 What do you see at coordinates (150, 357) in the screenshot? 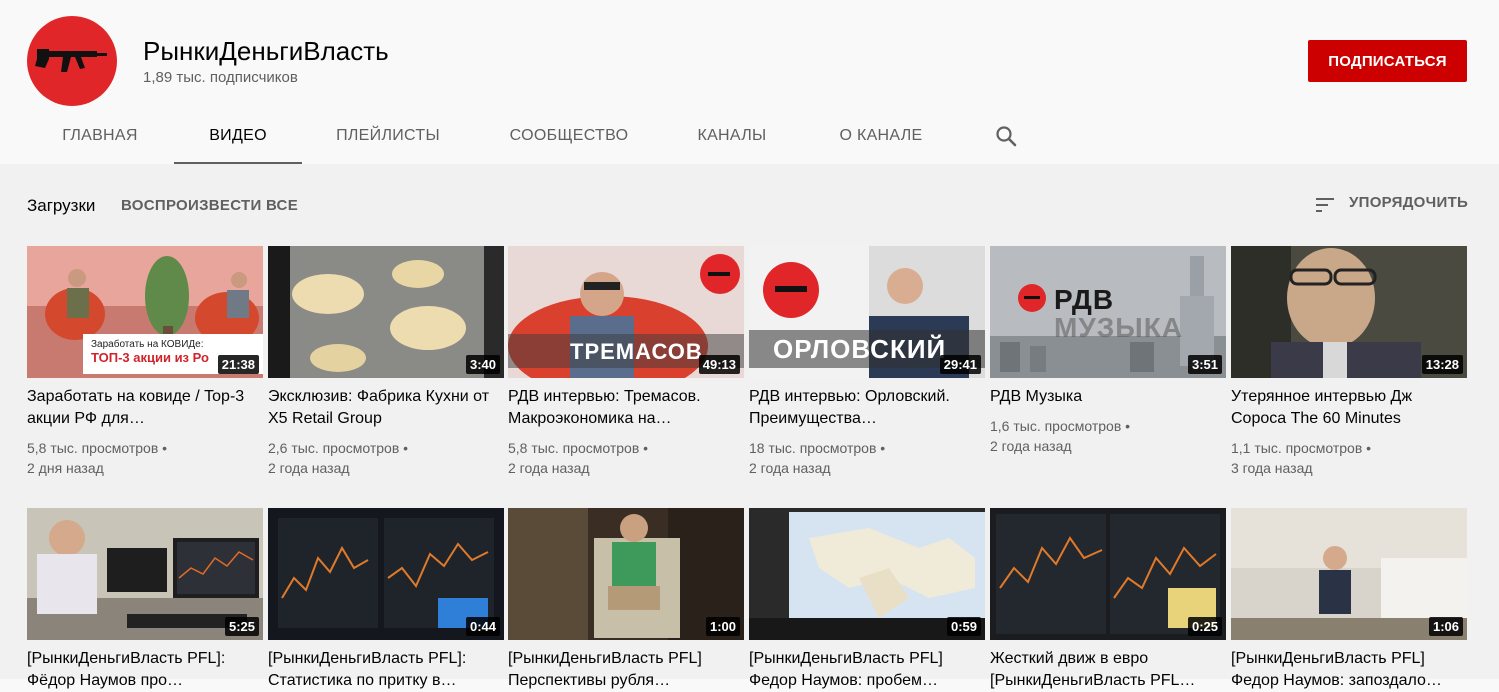
I see `thumbnail-headline: ТОП-3 акции из Ро` at bounding box center [150, 357].